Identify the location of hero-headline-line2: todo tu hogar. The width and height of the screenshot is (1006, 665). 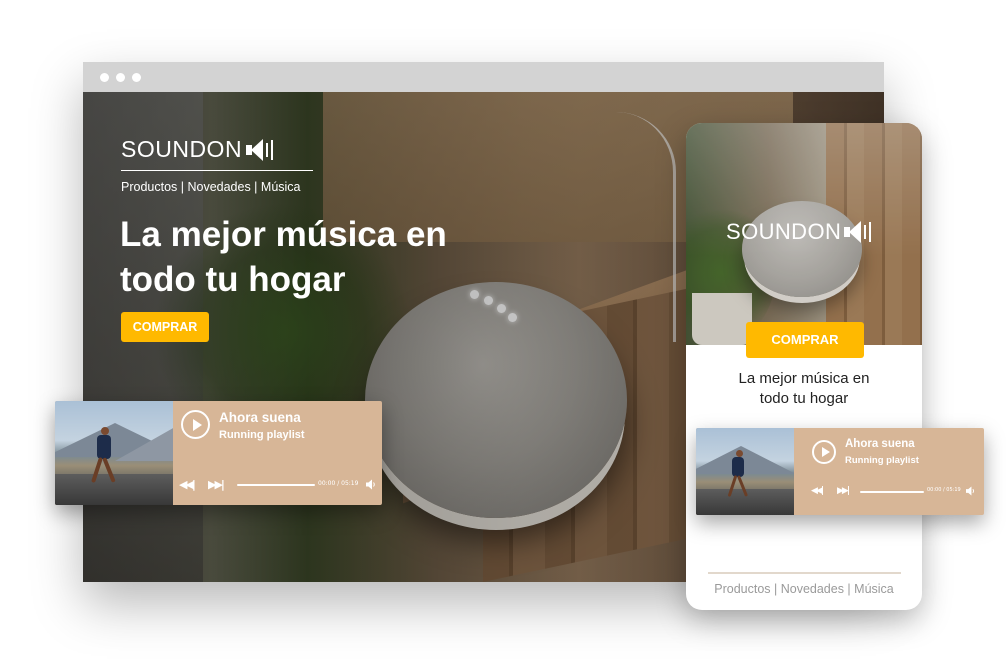
(233, 279).